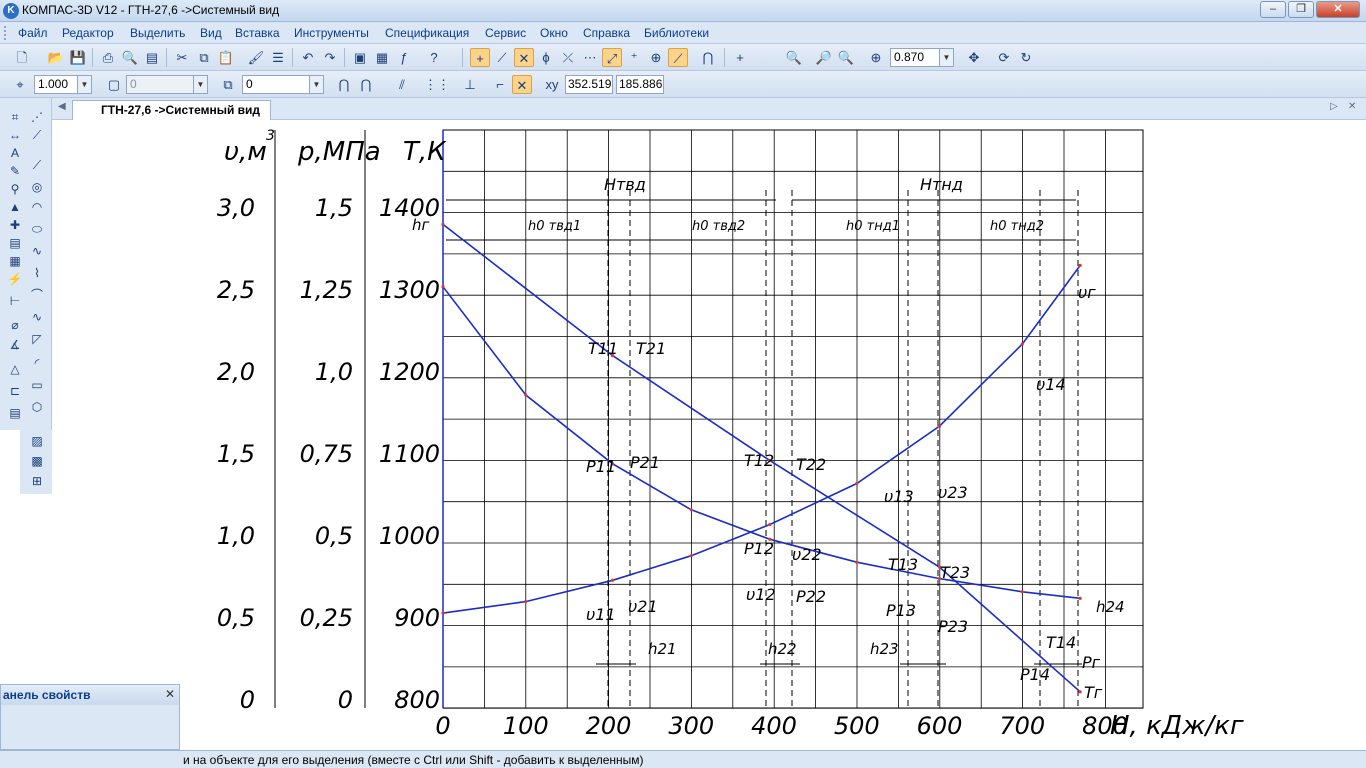 This screenshot has height=768, width=1366. Describe the element at coordinates (601, 614) in the screenshot. I see `point-label-v11: υ11` at that location.